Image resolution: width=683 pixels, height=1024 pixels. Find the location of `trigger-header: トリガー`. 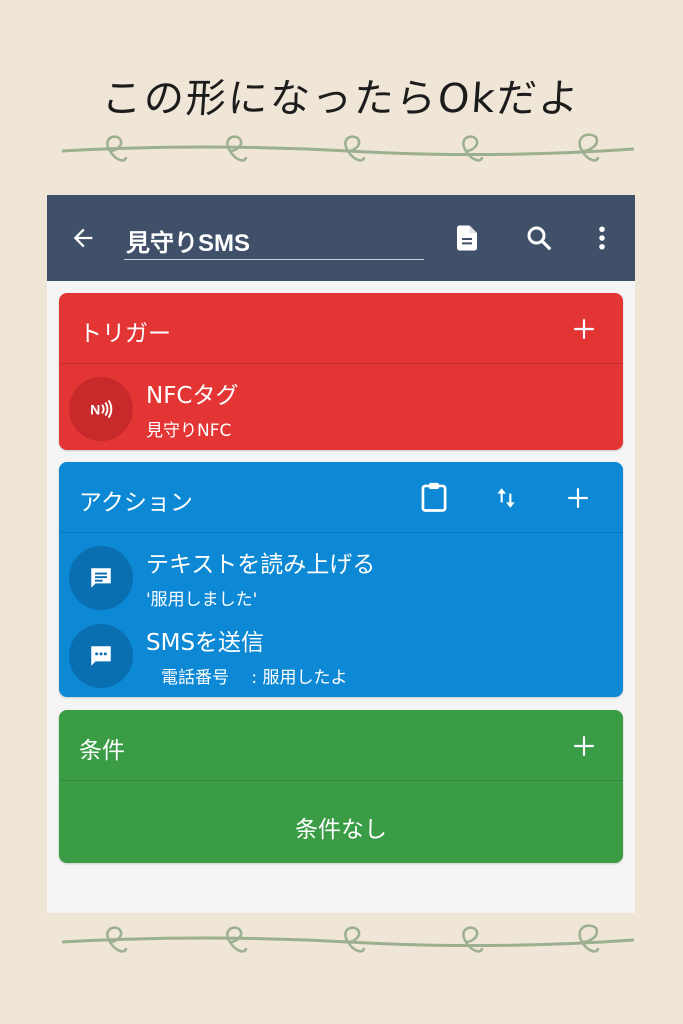

trigger-header: トリガー is located at coordinates (341, 328).